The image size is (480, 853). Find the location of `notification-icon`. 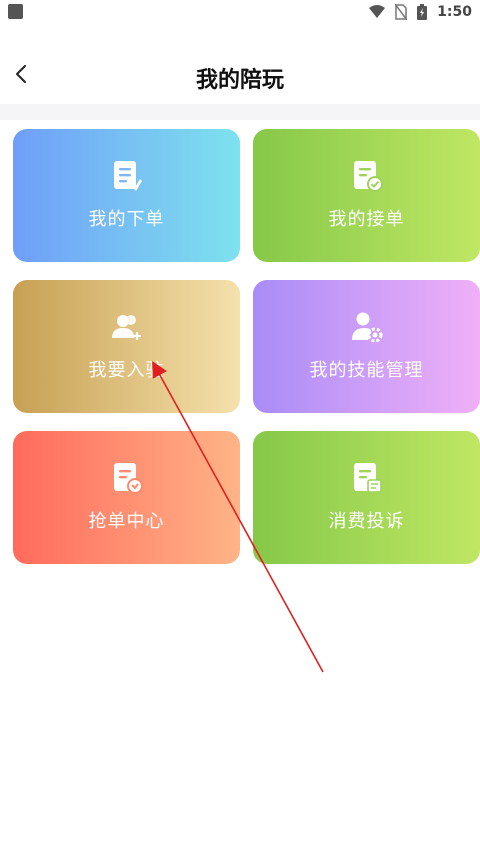

notification-icon is located at coordinates (15, 11).